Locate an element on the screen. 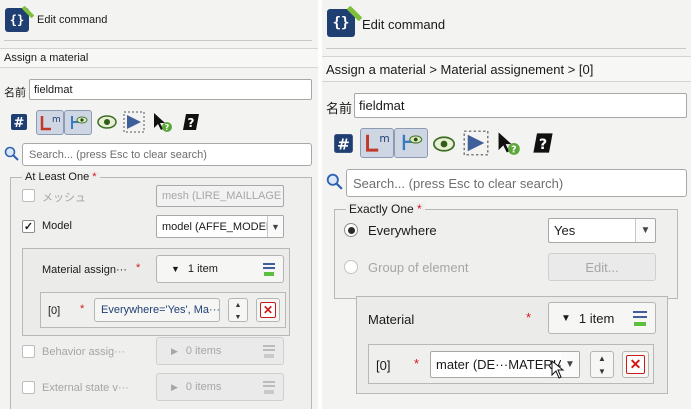  hash-icon: # is located at coordinates (19, 122).